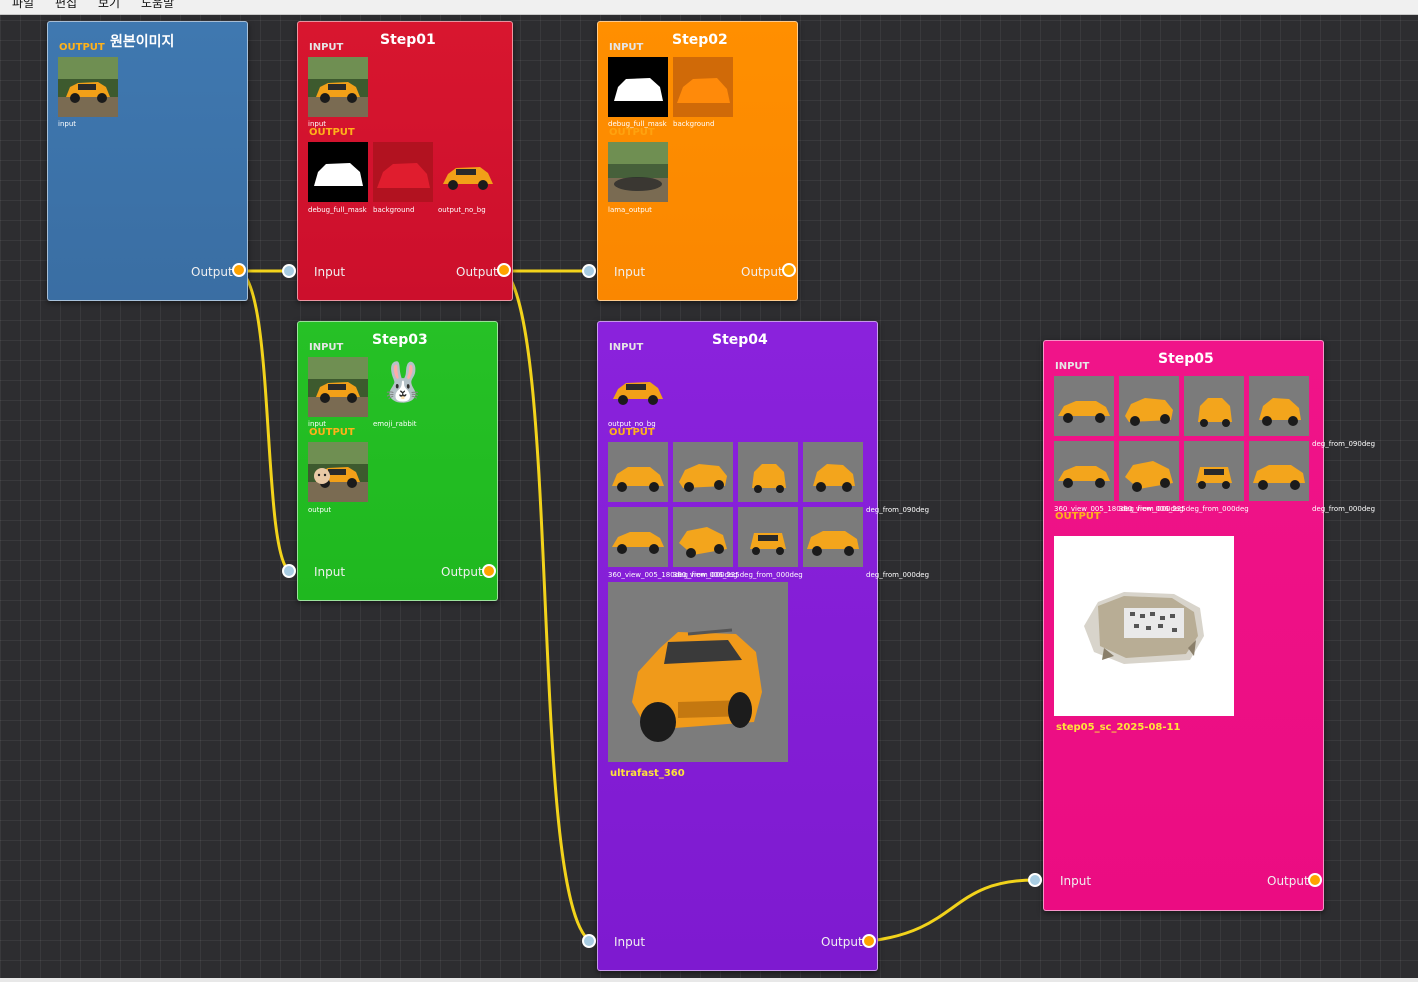  Describe the element at coordinates (869, 941) in the screenshot. I see `output-port-step04` at that location.